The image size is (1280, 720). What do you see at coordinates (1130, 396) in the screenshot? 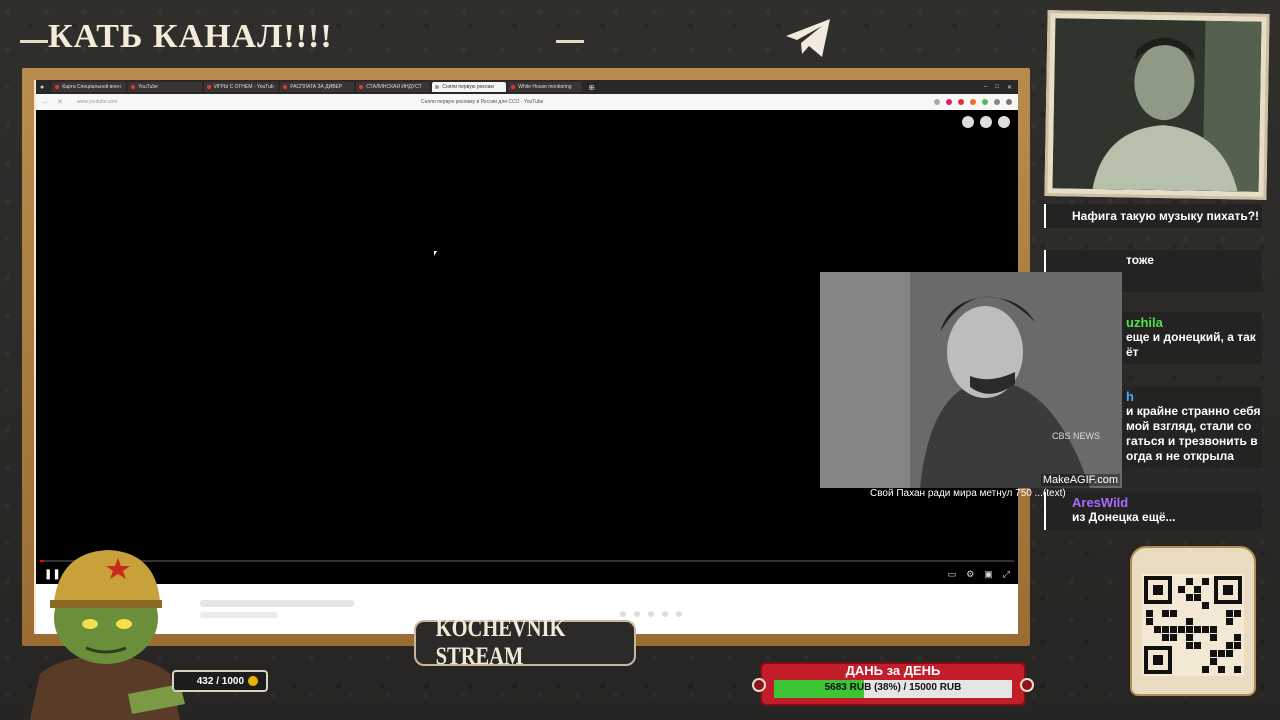
I see `chat-username: h` at bounding box center [1130, 396].